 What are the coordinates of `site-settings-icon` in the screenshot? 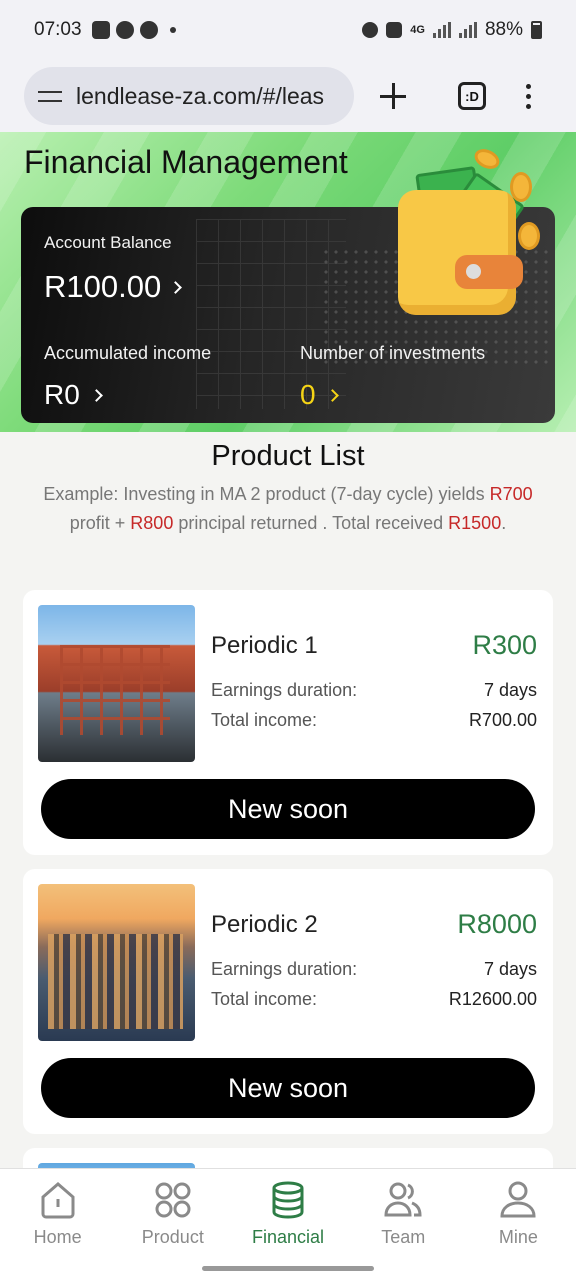 It's located at (50, 96).